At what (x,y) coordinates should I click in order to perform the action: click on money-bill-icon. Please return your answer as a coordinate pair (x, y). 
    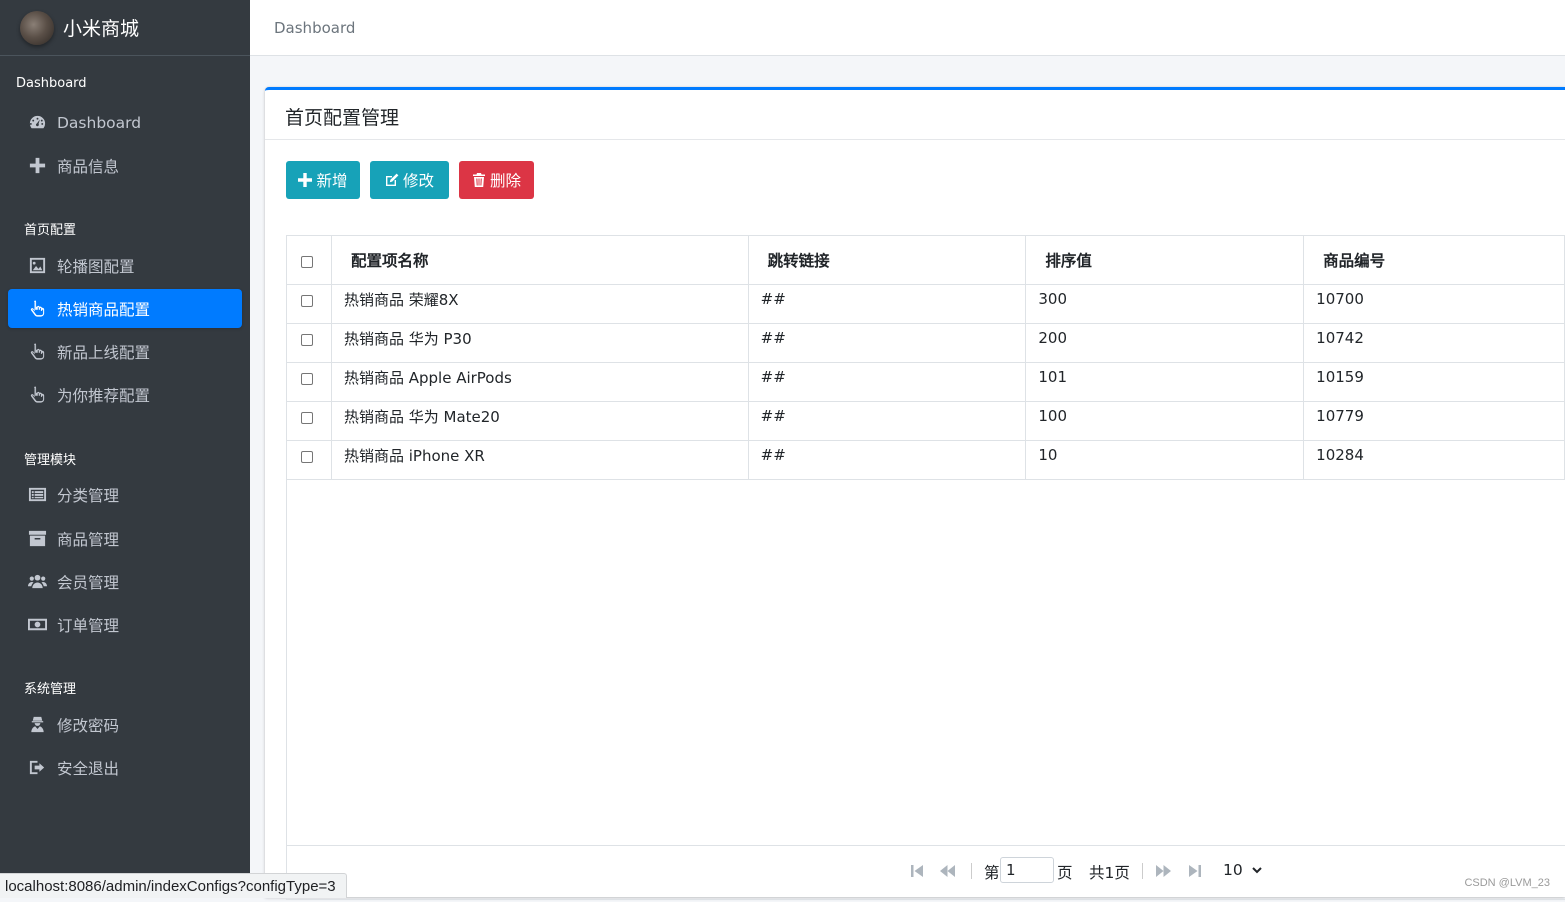
    Looking at the image, I should click on (37, 625).